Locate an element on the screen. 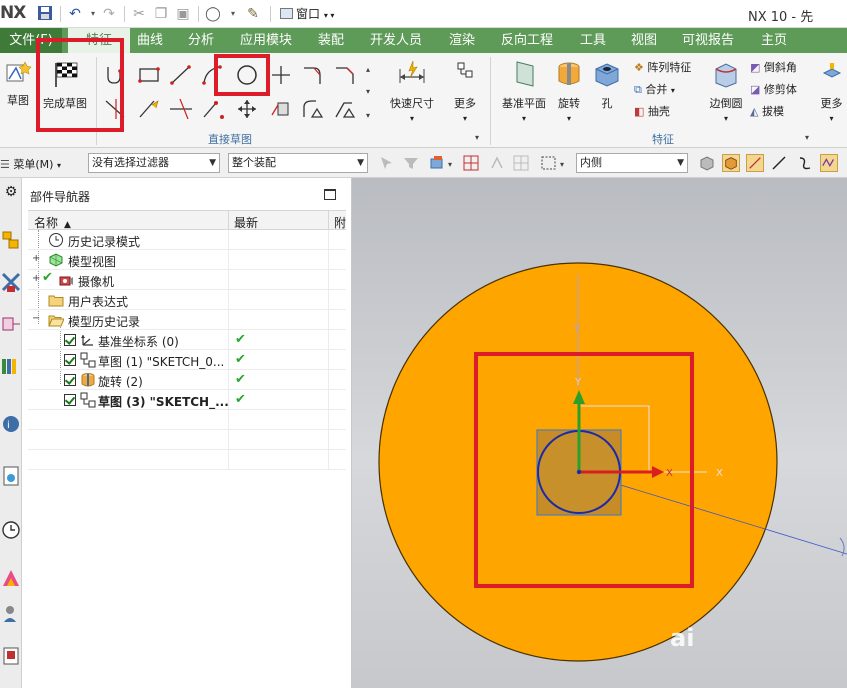 This screenshot has width=847, height=688. mirror-icon is located at coordinates (281, 109).